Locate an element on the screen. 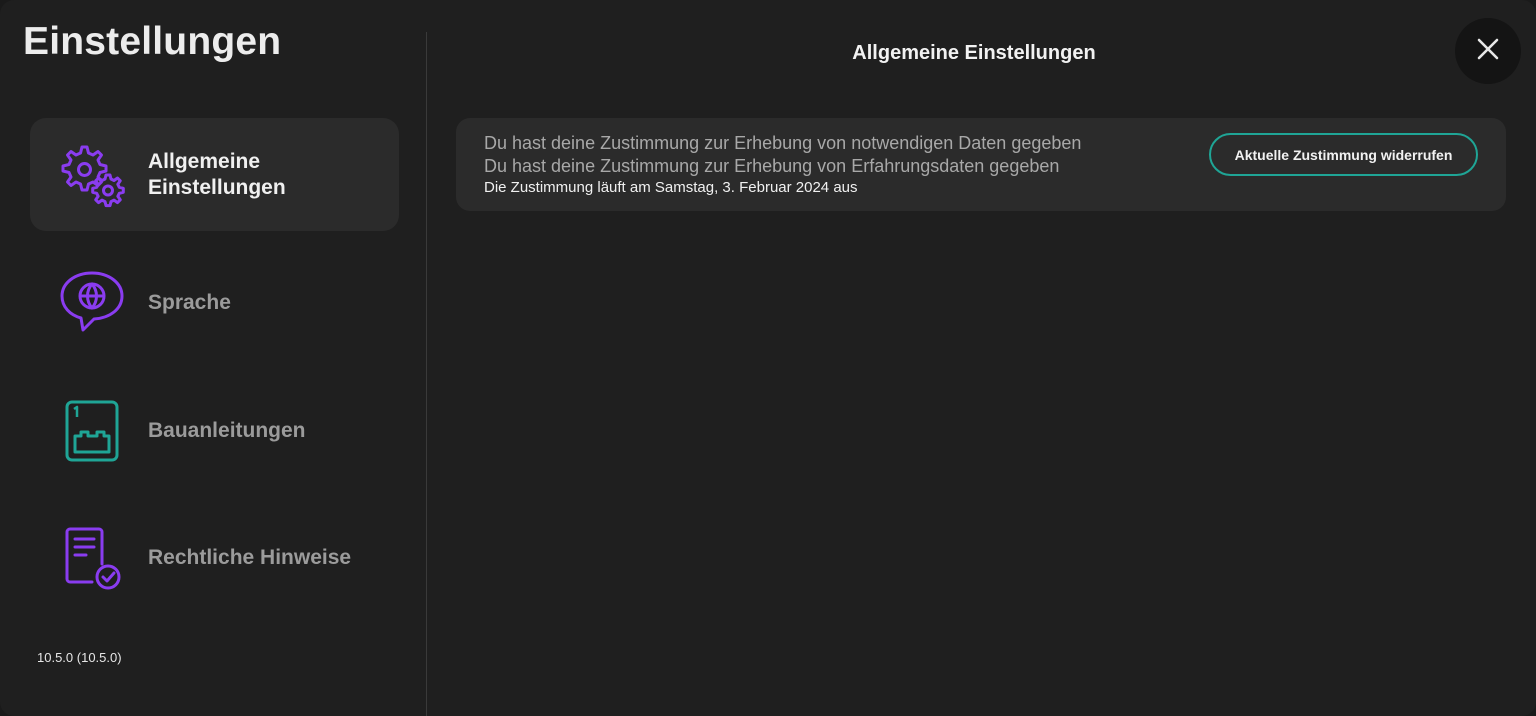 The height and width of the screenshot is (716, 1536). sidebar-item-label: Allgemeine Einstellungen is located at coordinates (217, 174).